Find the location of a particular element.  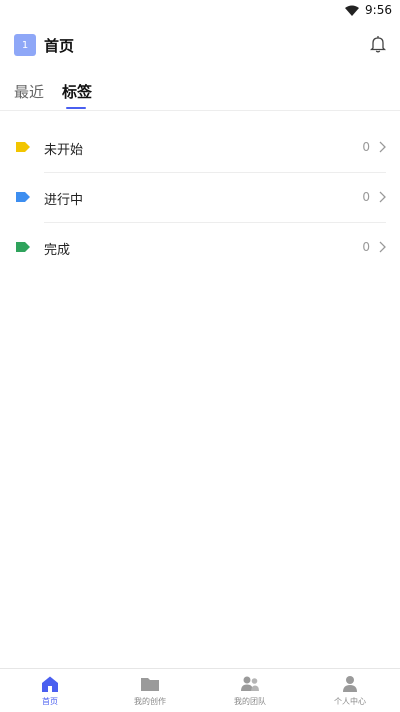

nav-my-creations: 我的创作 is located at coordinates (150, 690).